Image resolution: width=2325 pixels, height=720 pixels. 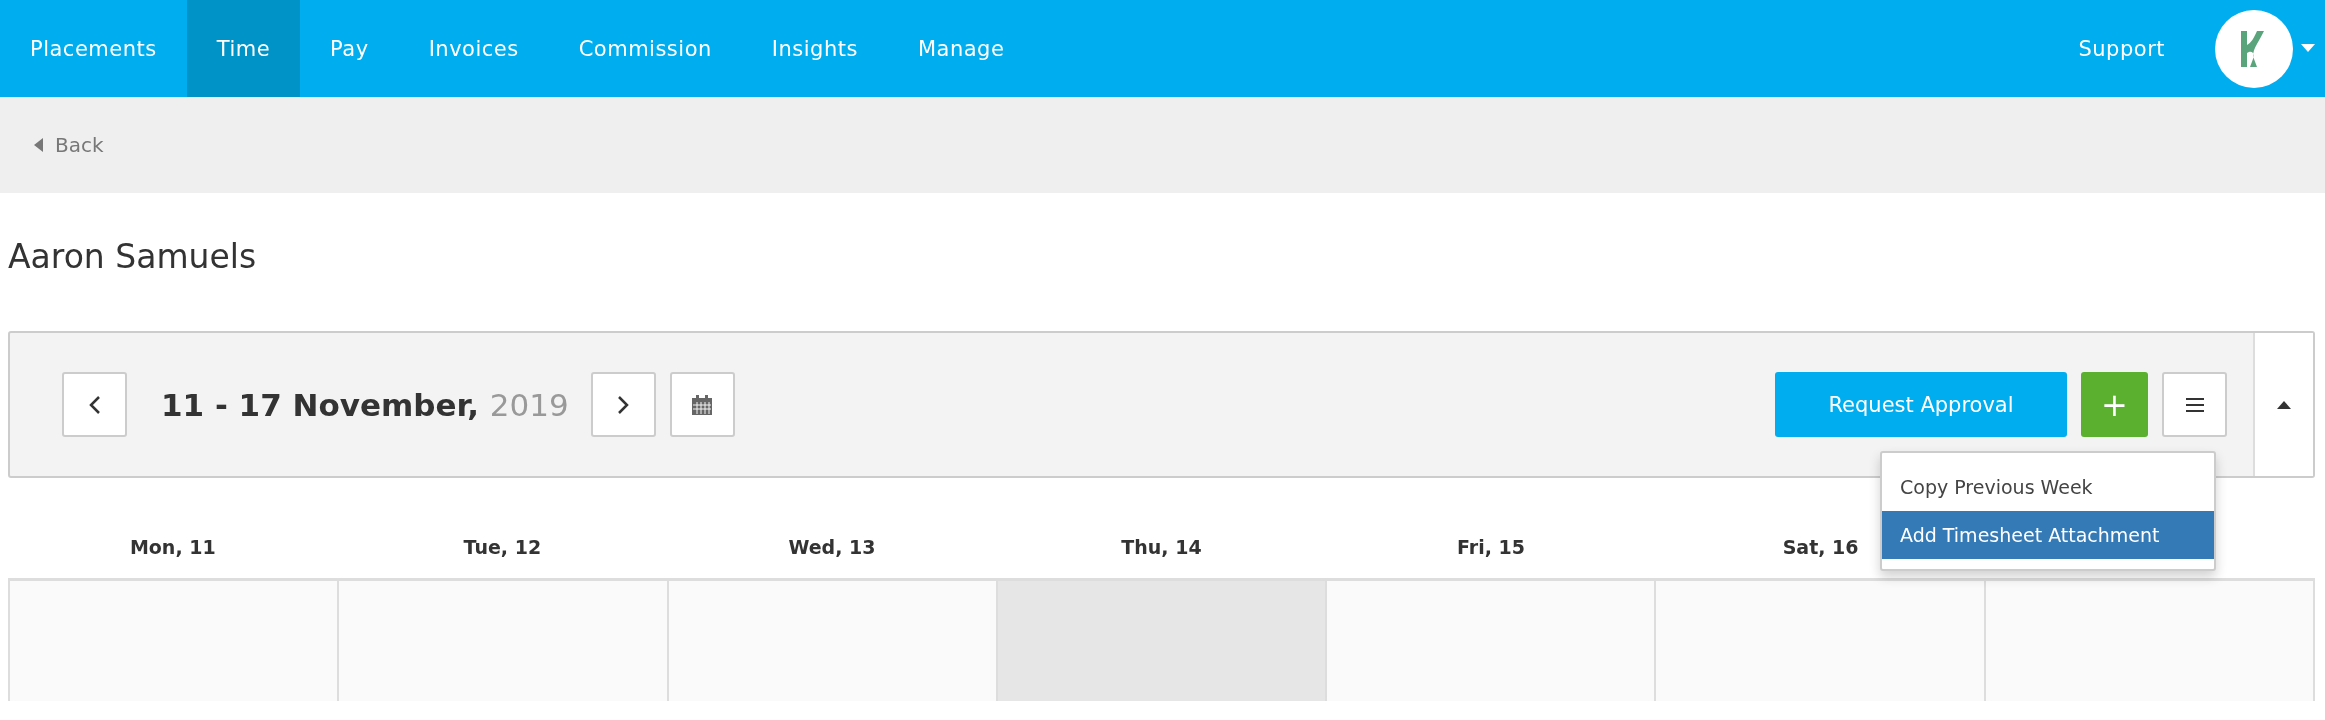 I want to click on add-button: +, so click(x=2114, y=404).